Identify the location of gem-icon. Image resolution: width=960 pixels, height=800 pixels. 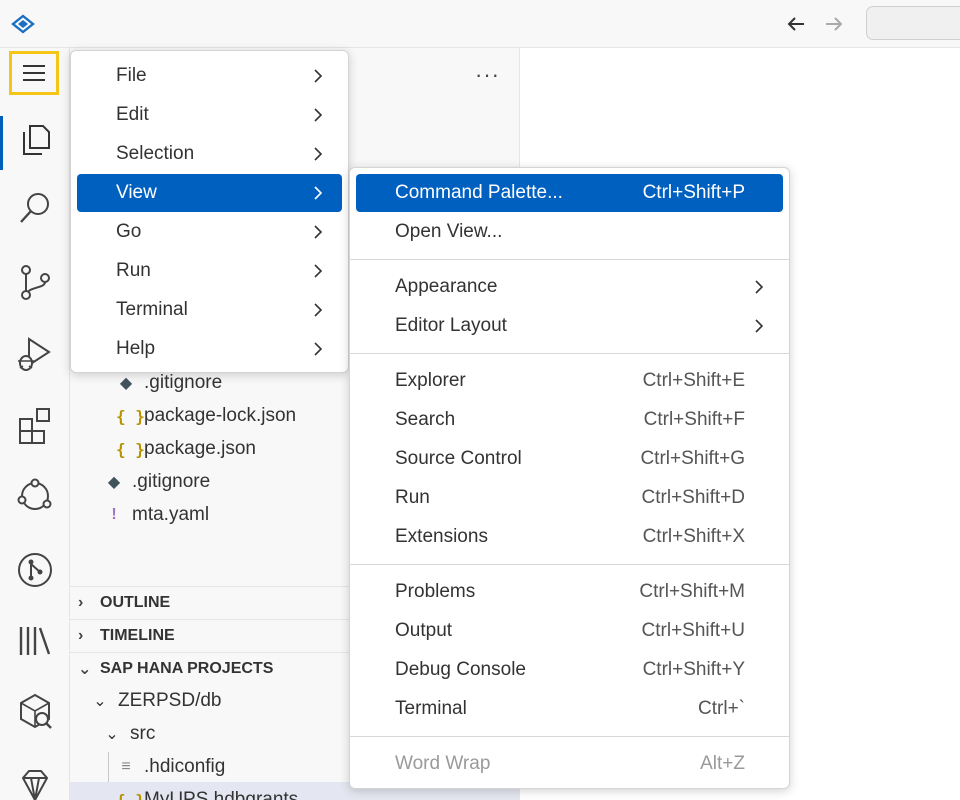
(35, 785).